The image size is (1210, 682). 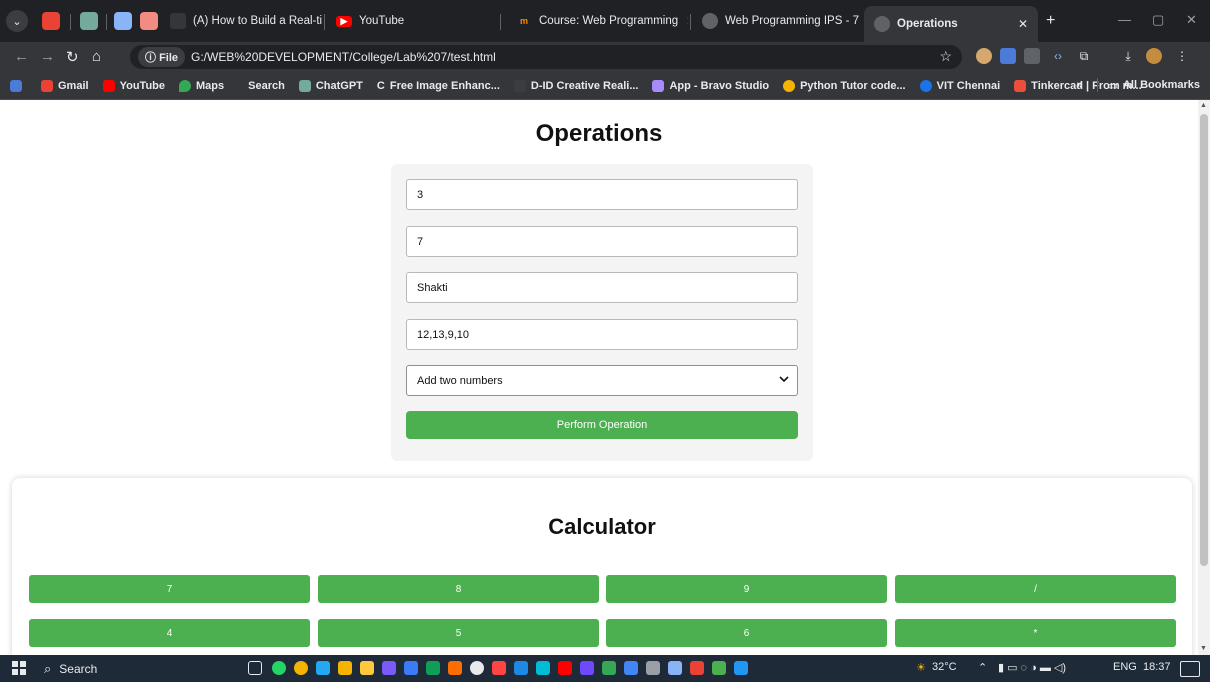 I want to click on key-4-button: 4, so click(x=169, y=633).